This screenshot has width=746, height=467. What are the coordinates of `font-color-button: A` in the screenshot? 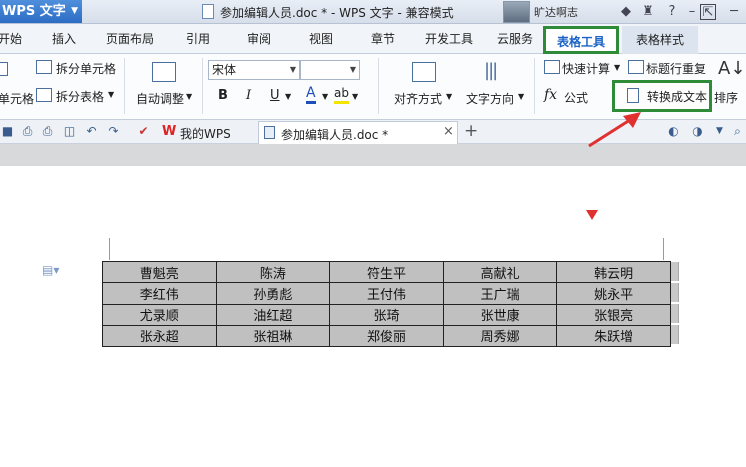 It's located at (311, 95).